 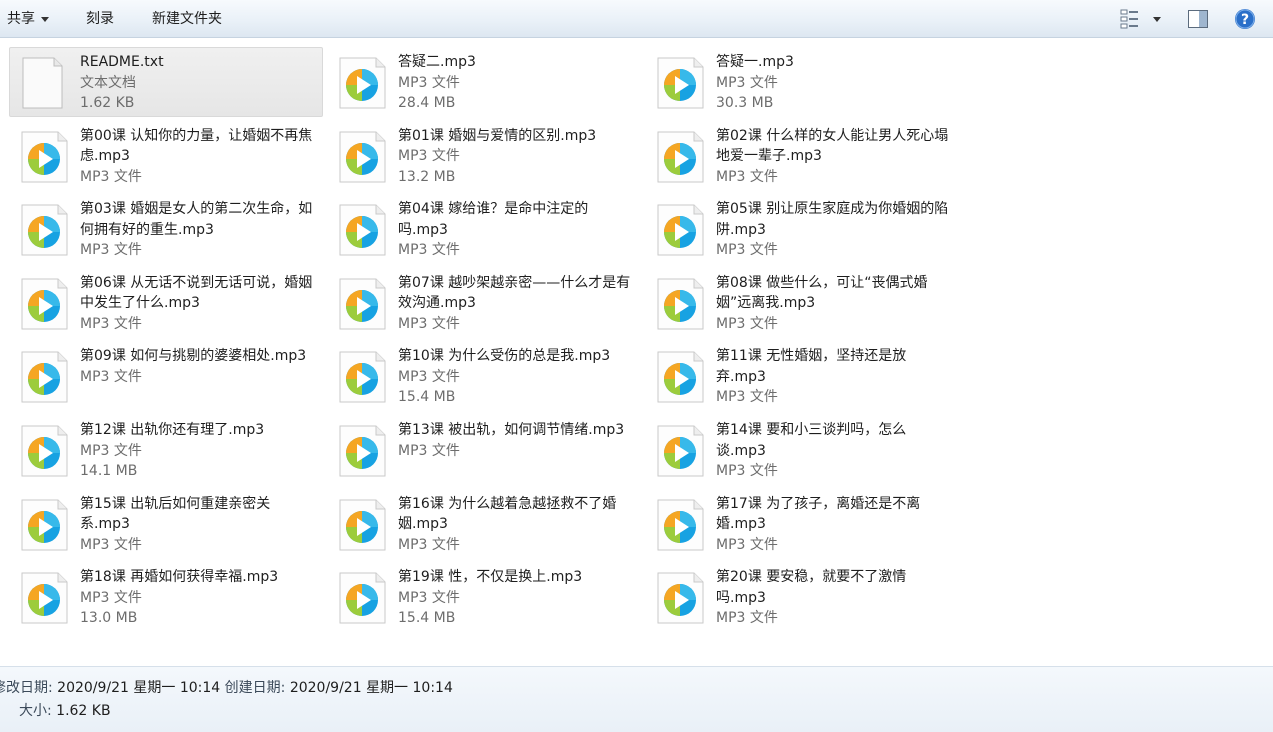 I want to click on help-icon: ?, so click(x=1245, y=21).